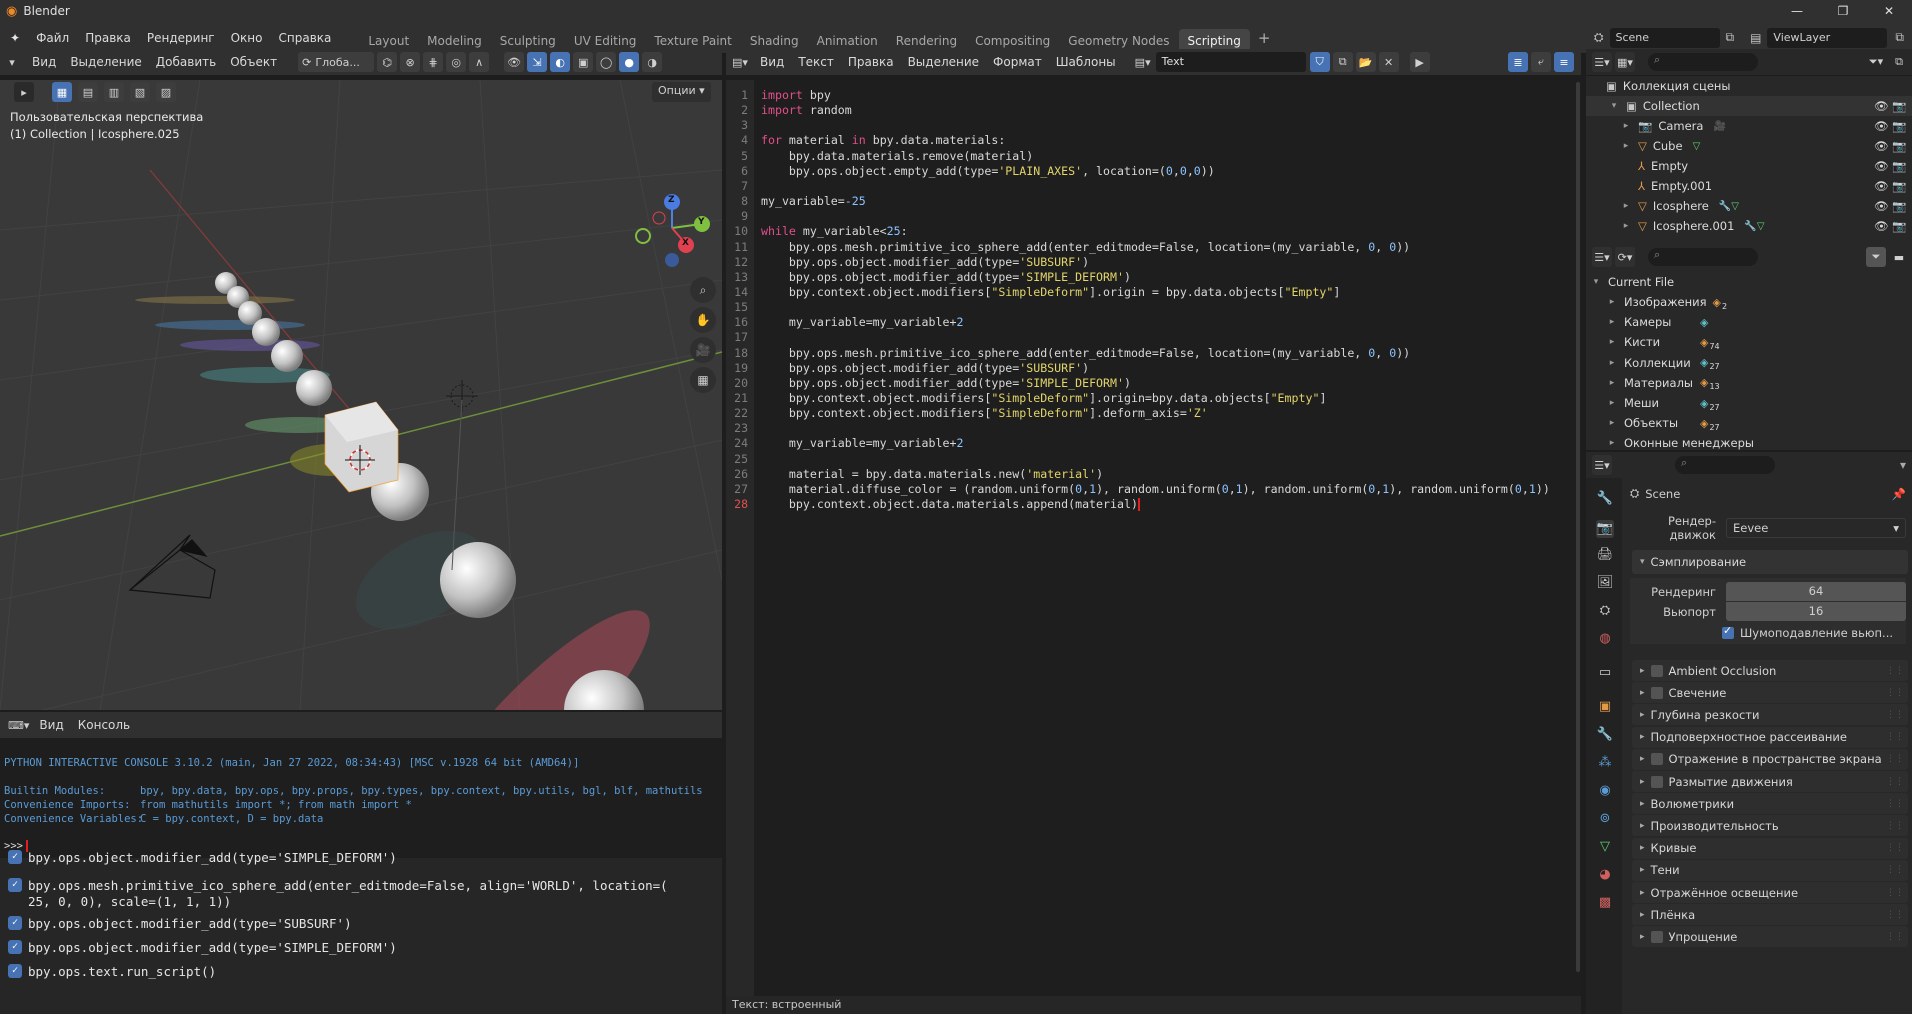  Describe the element at coordinates (166, 92) in the screenshot. I see `select-intersect-icon: ▨` at that location.